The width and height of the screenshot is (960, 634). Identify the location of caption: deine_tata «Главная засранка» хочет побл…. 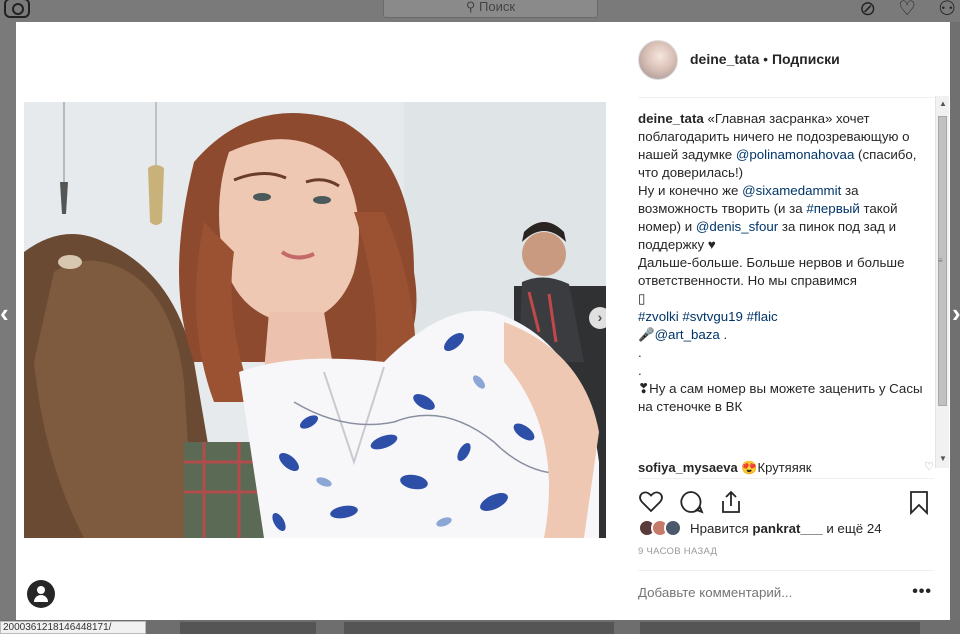
(786, 263).